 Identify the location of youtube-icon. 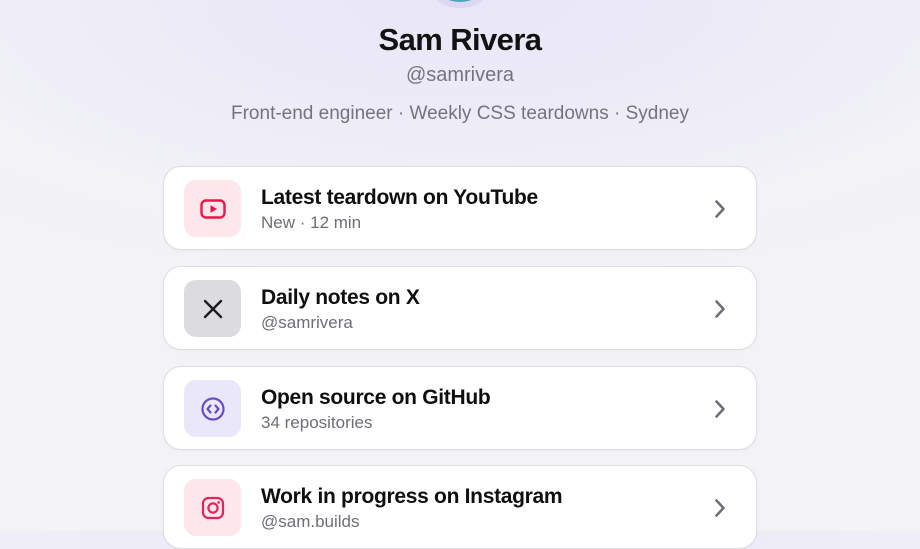
(212, 208).